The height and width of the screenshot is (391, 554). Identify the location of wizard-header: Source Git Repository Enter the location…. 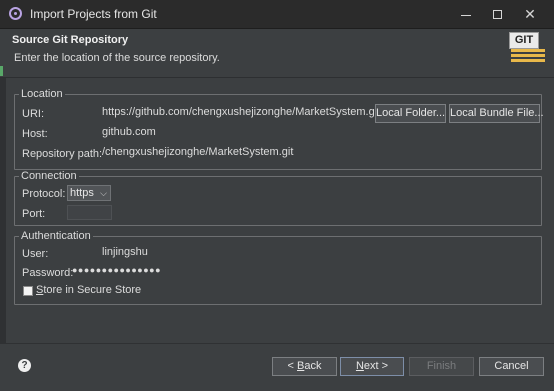
(277, 53).